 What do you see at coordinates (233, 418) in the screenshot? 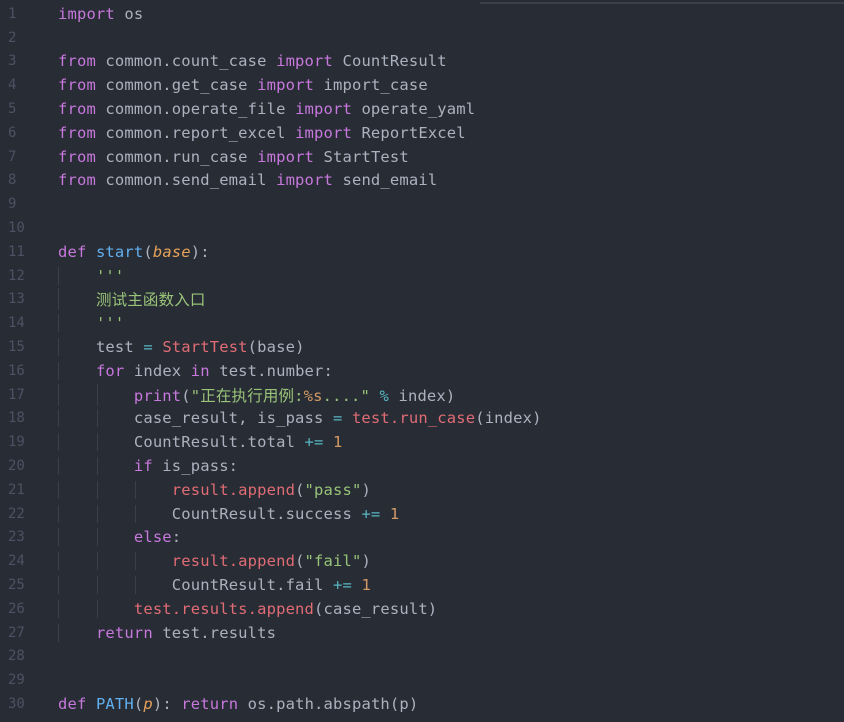
I see `code-token: case_result, is_pass` at bounding box center [233, 418].